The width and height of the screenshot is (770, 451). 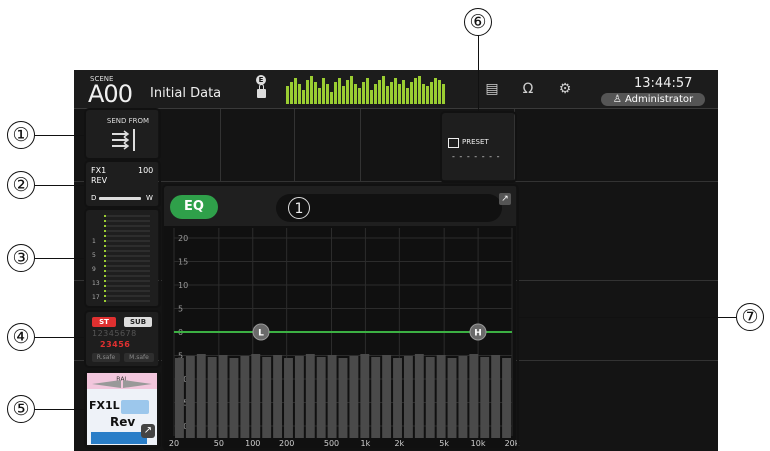 I want to click on headphone-icon: Ω, so click(x=528, y=89).